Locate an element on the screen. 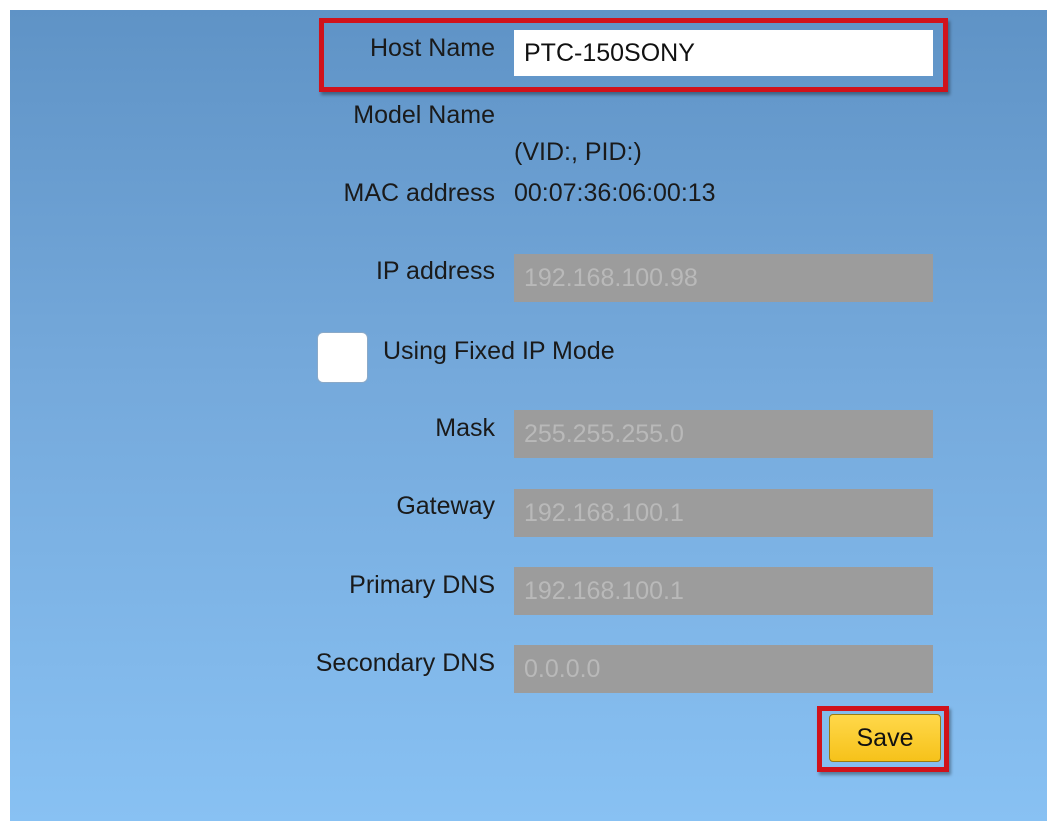 This screenshot has height=821, width=1047. ip-address-input is located at coordinates (723, 278).